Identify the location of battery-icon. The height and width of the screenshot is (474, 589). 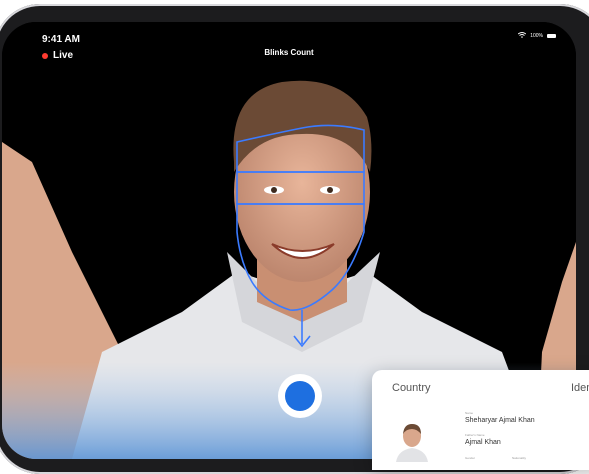
(551, 36).